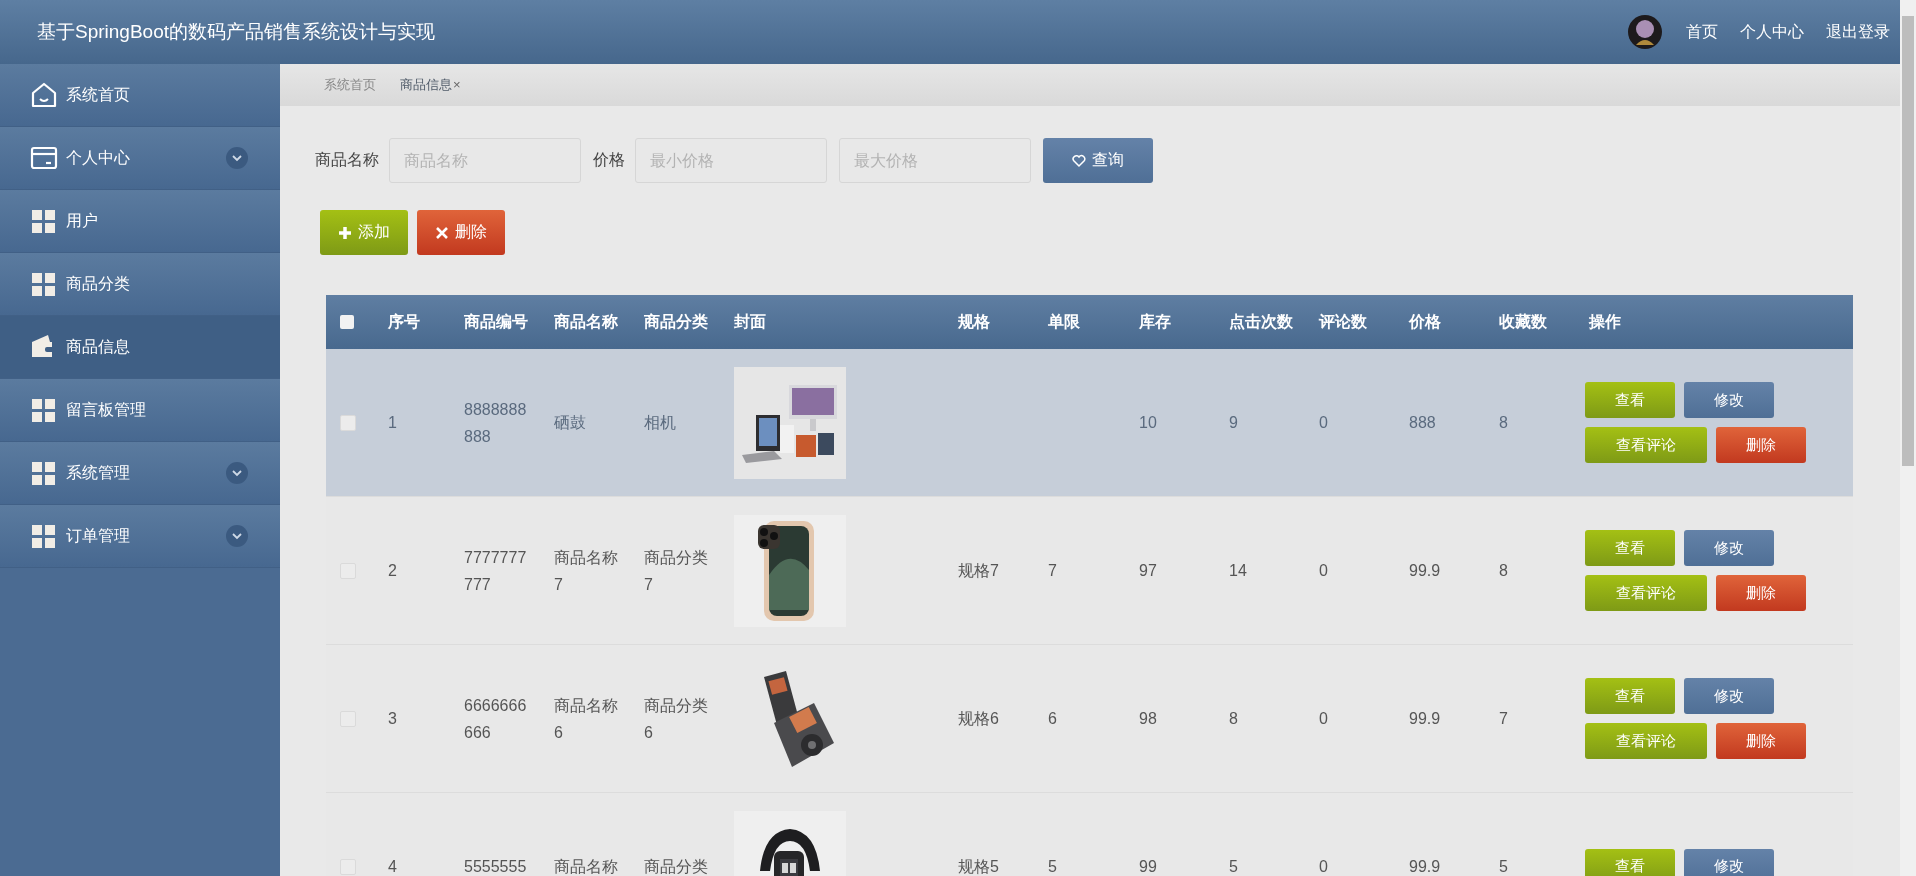  I want to click on sidebar-label: 商品信息, so click(98, 346).